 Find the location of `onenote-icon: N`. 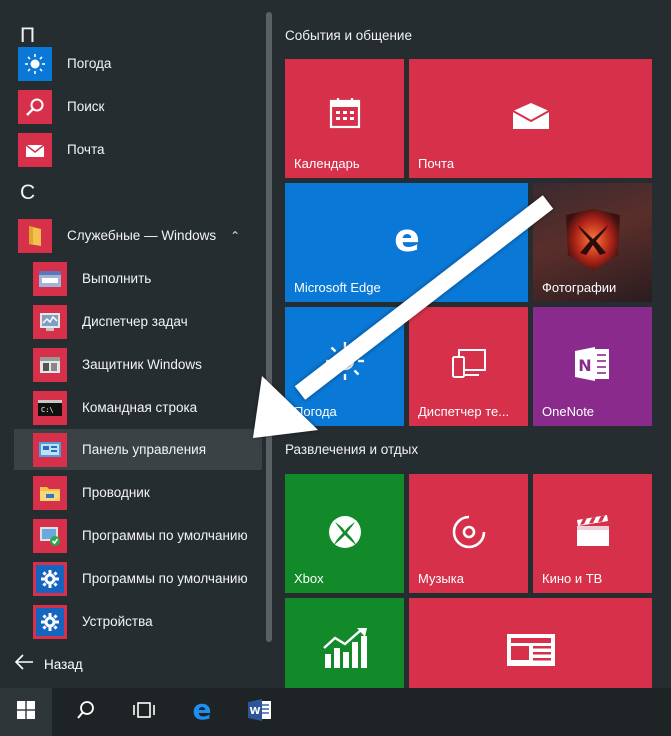

onenote-icon: N is located at coordinates (592, 364).